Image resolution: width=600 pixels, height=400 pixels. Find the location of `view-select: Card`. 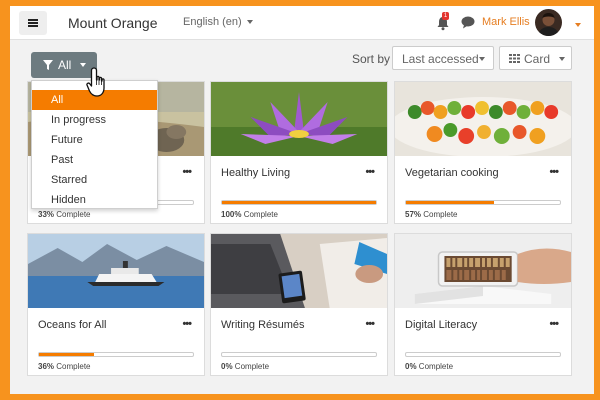

view-select: Card is located at coordinates (535, 58).